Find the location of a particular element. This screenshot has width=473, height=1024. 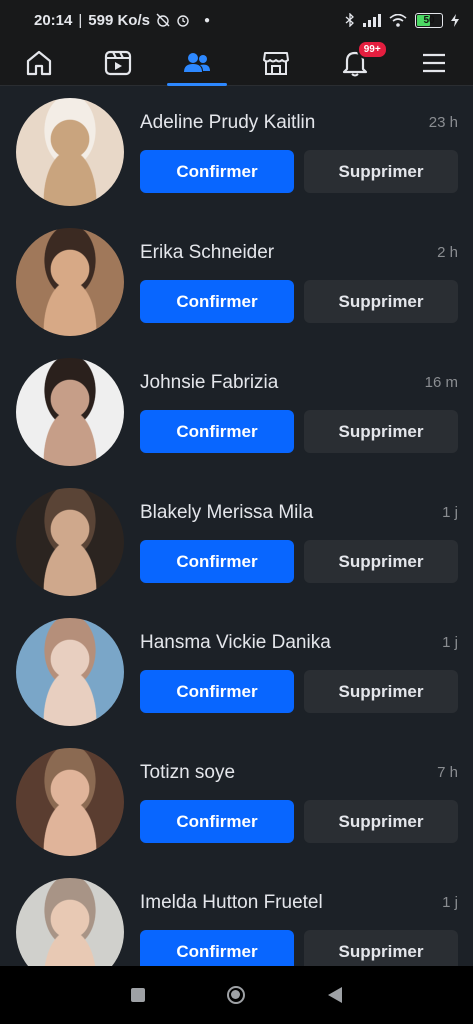

android-navigation-bar is located at coordinates (236, 995).